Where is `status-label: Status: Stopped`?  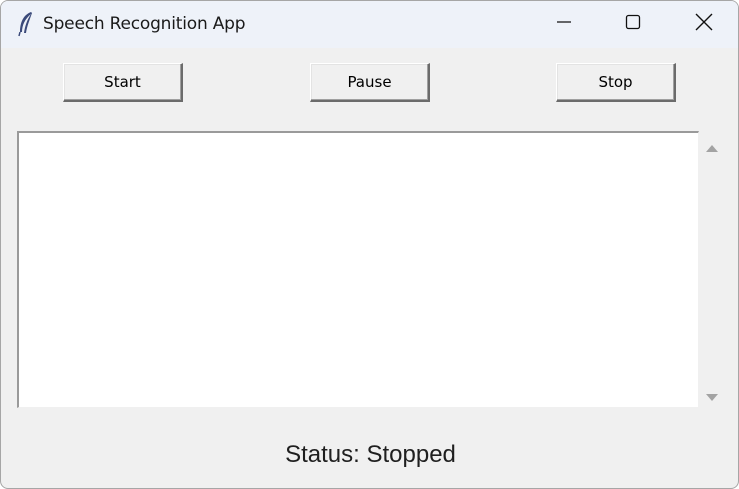 status-label: Status: Stopped is located at coordinates (370, 454).